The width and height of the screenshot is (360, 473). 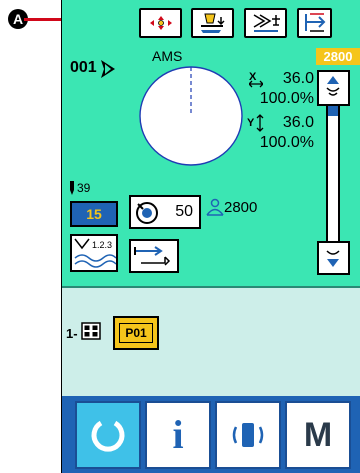 What do you see at coordinates (147, 213) in the screenshot?
I see `speed-dial-icon` at bounding box center [147, 213].